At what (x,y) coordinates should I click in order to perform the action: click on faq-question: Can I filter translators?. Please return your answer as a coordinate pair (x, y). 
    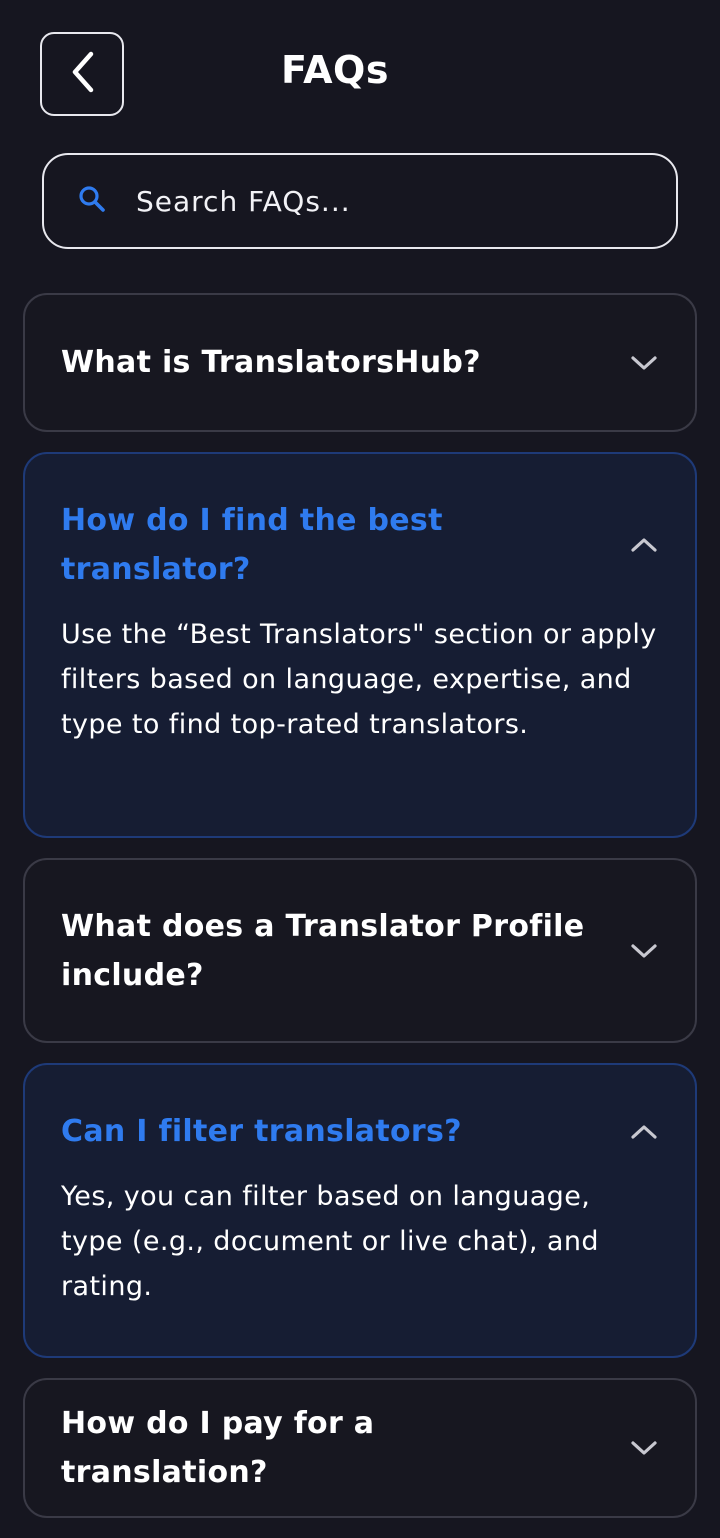
    Looking at the image, I should click on (261, 1131).